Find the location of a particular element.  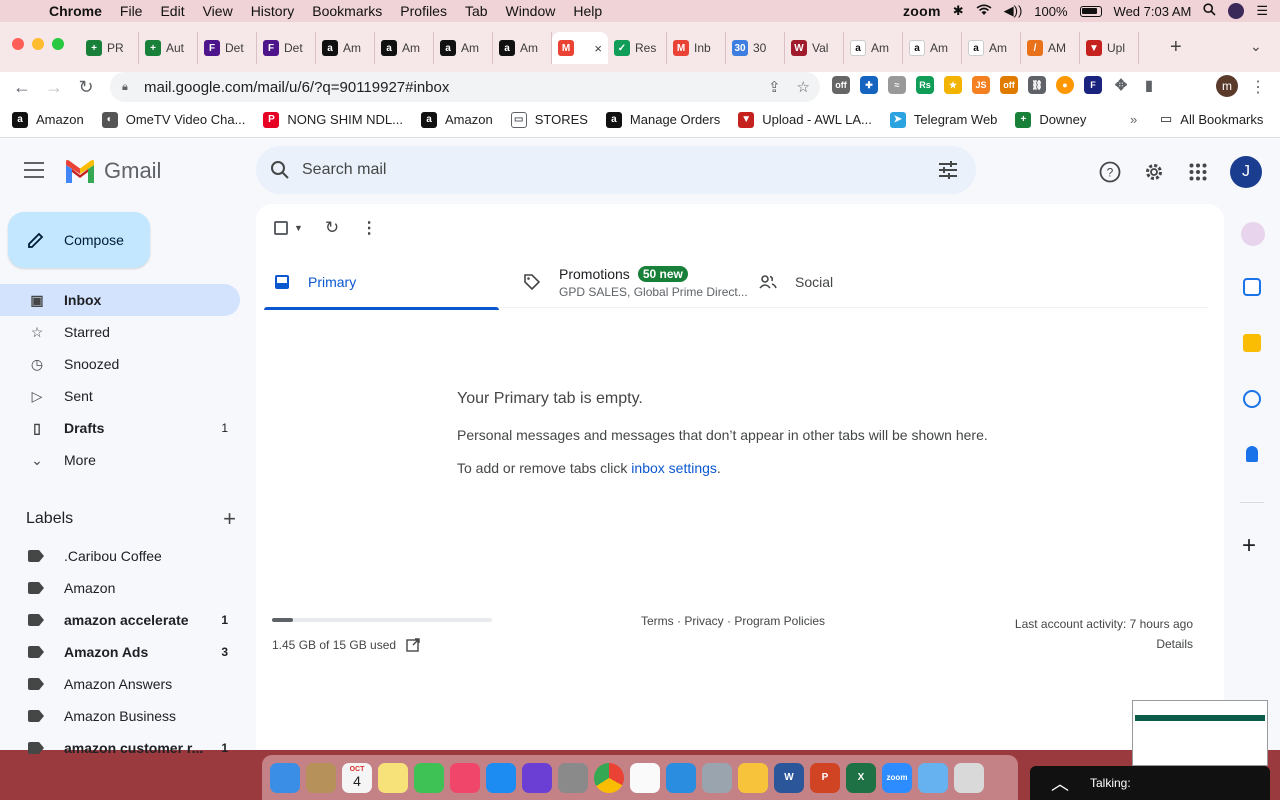

music-icon is located at coordinates (465, 777).